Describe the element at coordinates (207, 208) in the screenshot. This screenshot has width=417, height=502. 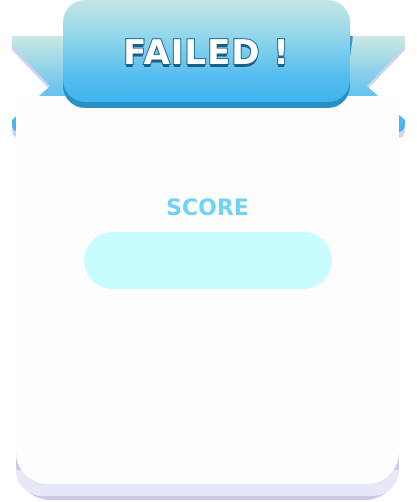
I see `score-label: SCORE` at that location.